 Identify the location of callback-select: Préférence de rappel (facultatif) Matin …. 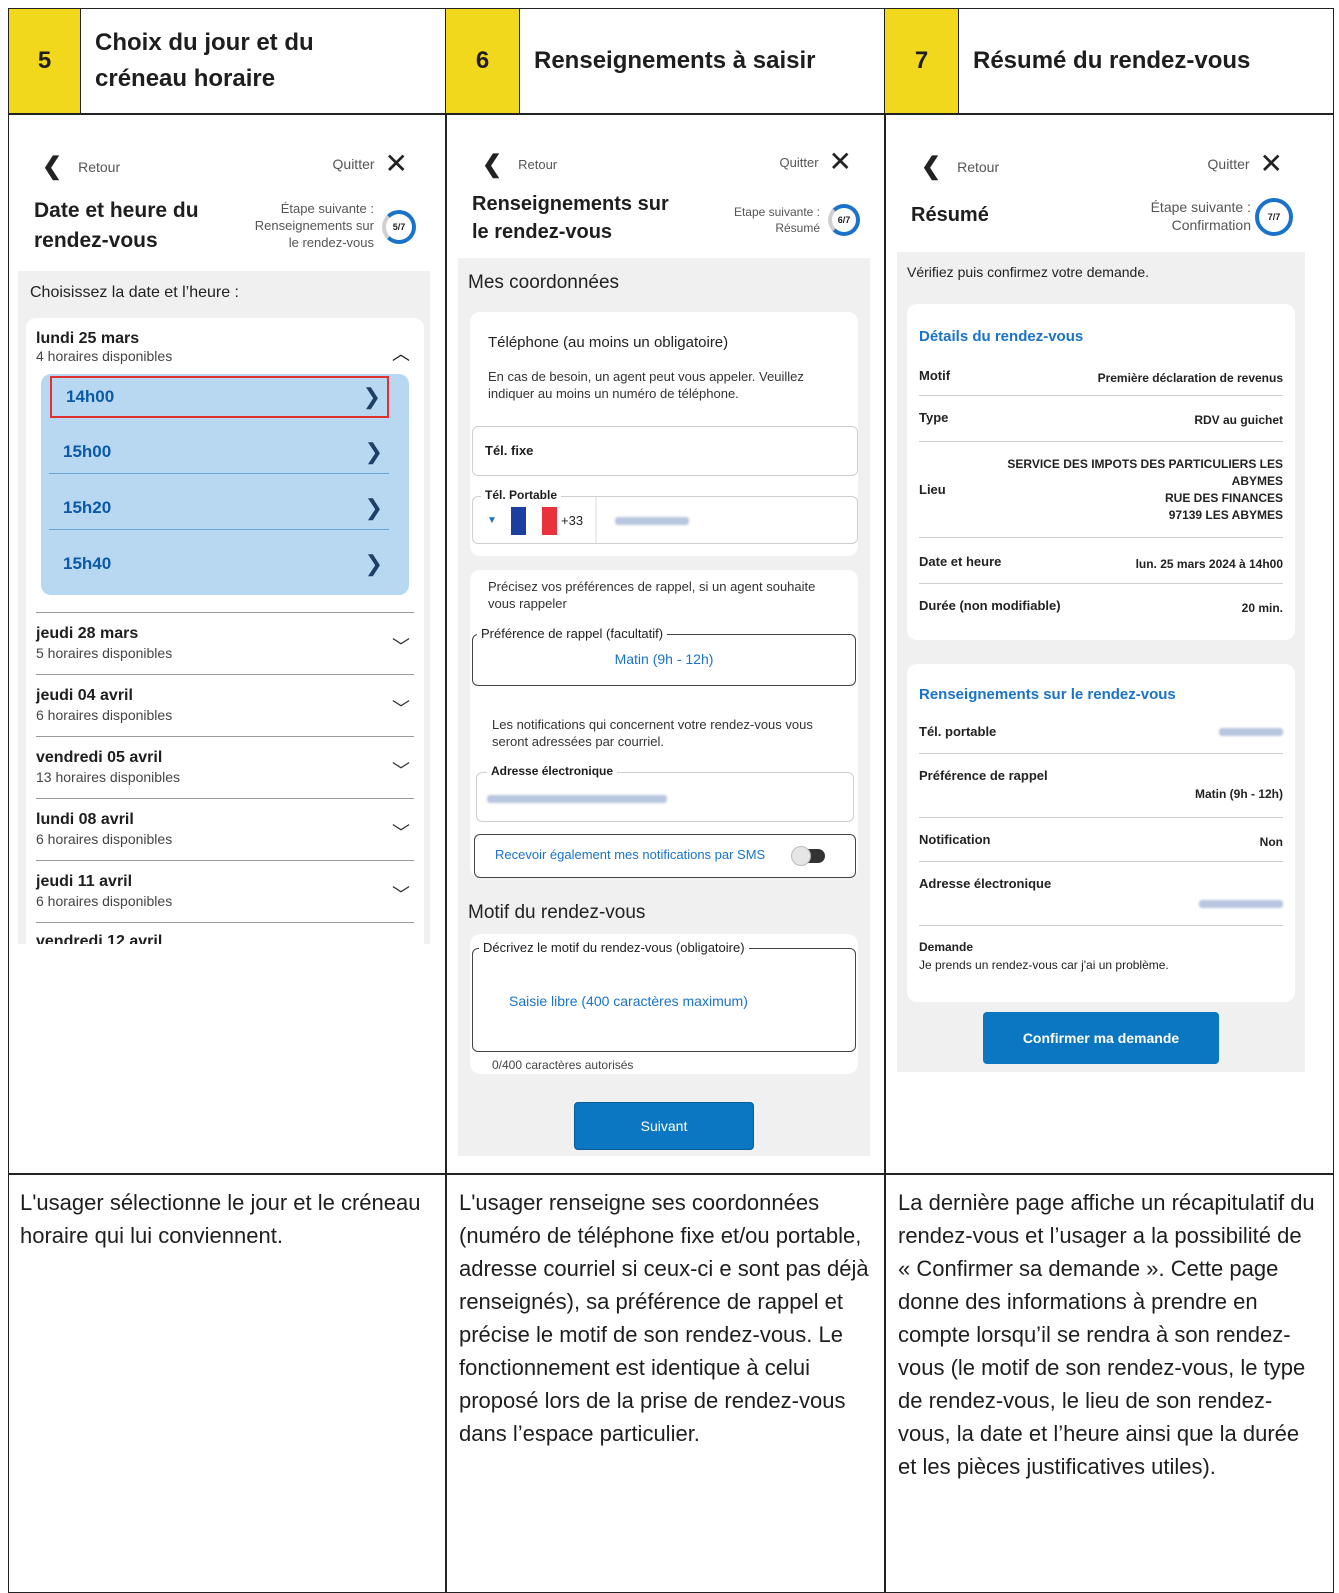
(664, 656).